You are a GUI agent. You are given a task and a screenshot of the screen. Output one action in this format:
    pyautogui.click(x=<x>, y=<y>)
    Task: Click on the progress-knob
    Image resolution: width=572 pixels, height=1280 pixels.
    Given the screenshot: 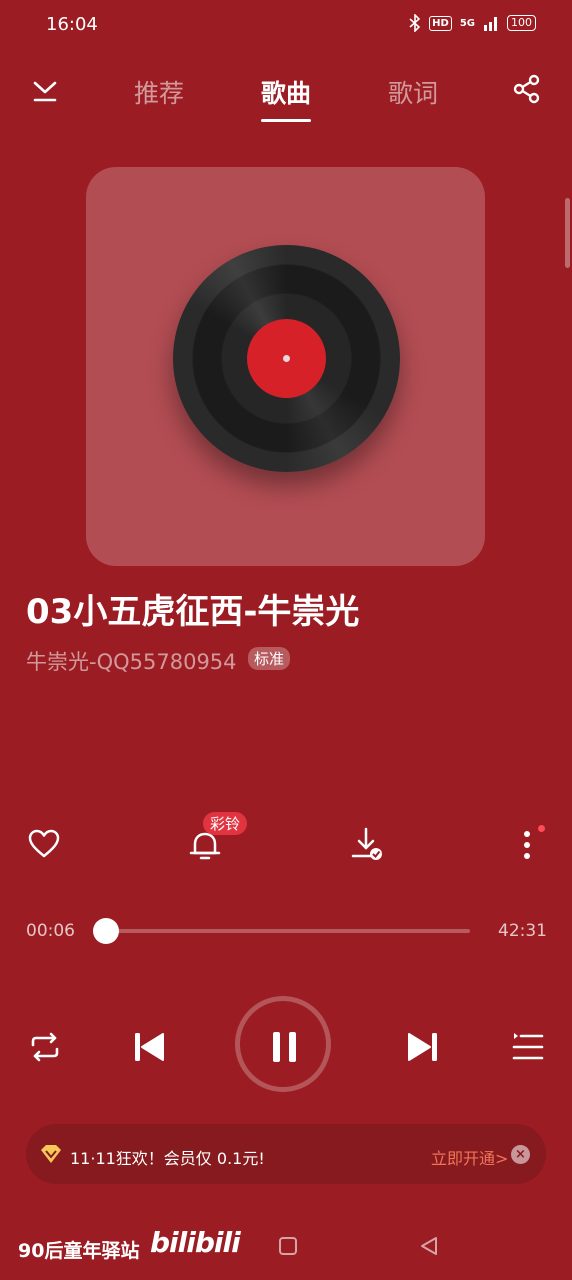 What is the action you would take?
    pyautogui.click(x=106, y=931)
    